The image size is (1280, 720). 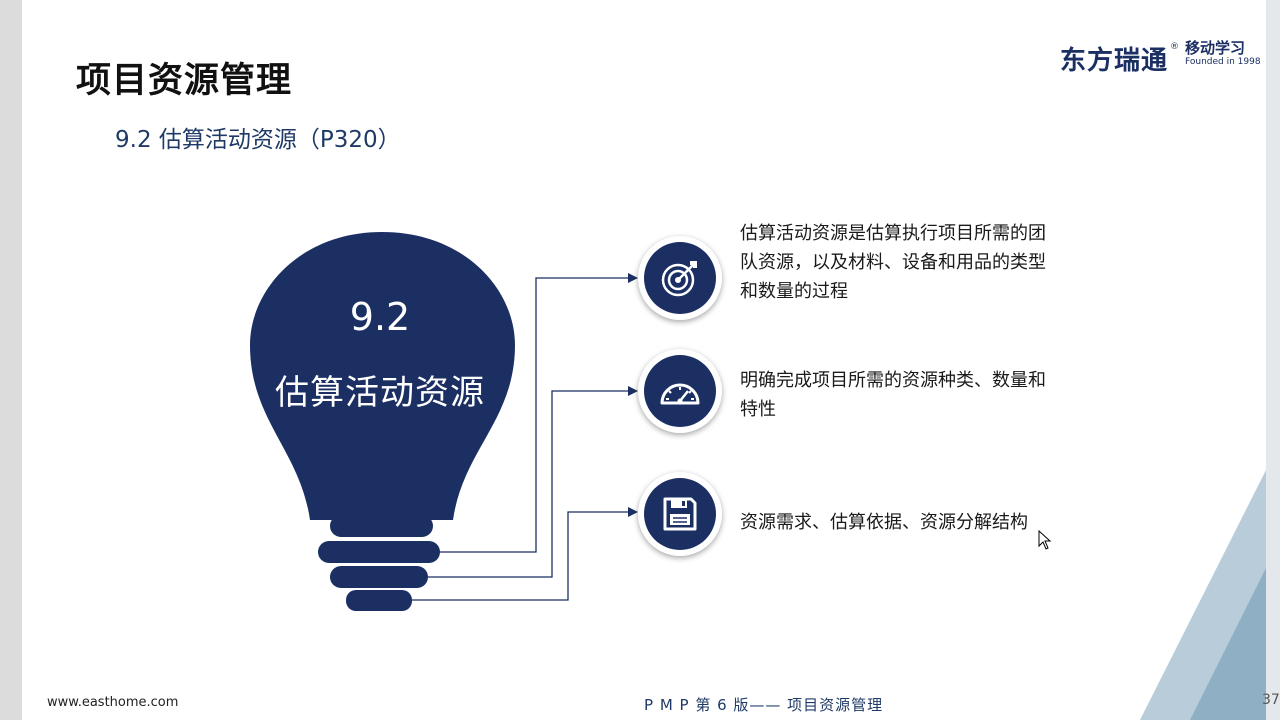 What do you see at coordinates (893, 262) in the screenshot?
I see `item-description-1: 估算活动资源是估算执行项目所需的团队资源，以及材料、设备和用品的类型和数量的过程` at bounding box center [893, 262].